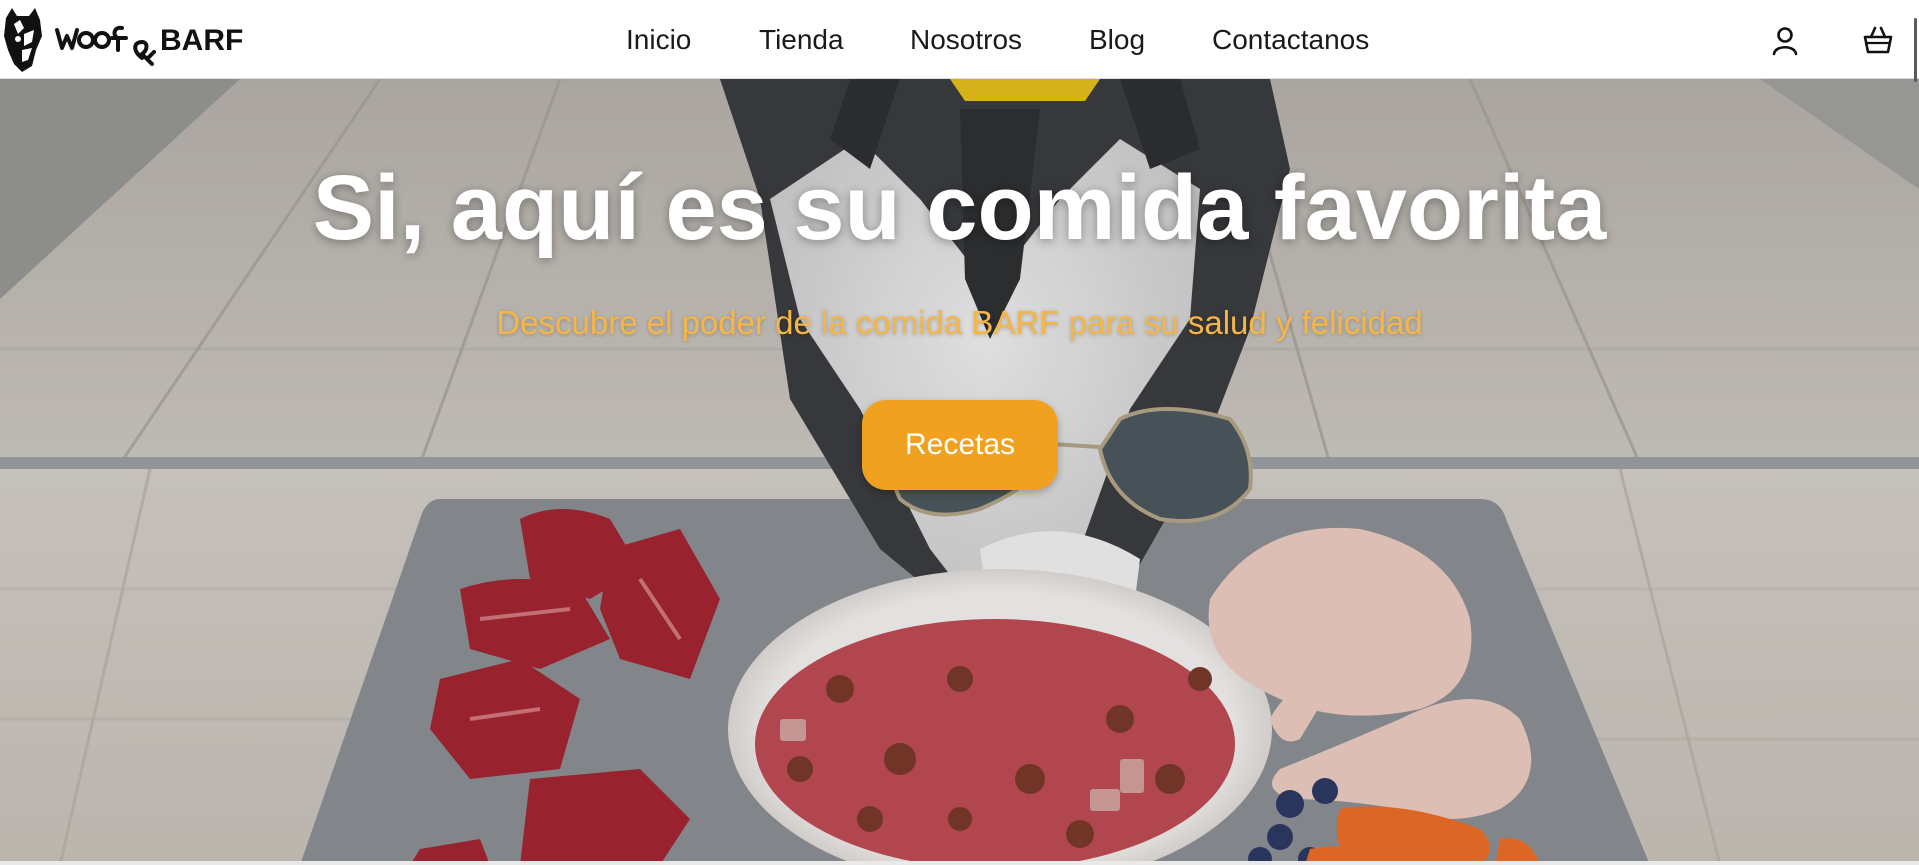  What do you see at coordinates (1290, 40) in the screenshot?
I see `nav-link-contactanos: Contactanos` at bounding box center [1290, 40].